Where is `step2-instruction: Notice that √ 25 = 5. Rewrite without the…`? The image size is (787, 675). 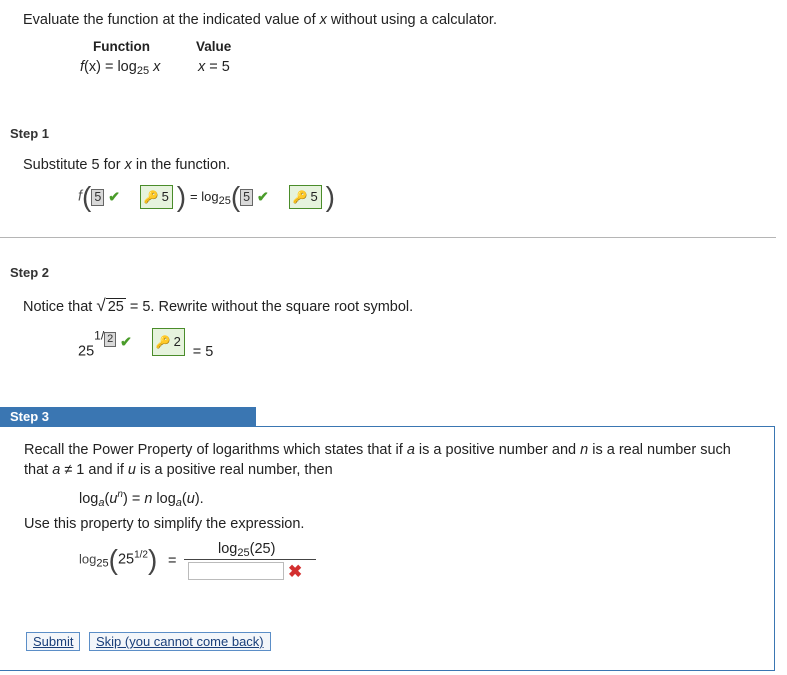
step2-instruction: Notice that √ 25 = 5. Rewrite without the… is located at coordinates (218, 305).